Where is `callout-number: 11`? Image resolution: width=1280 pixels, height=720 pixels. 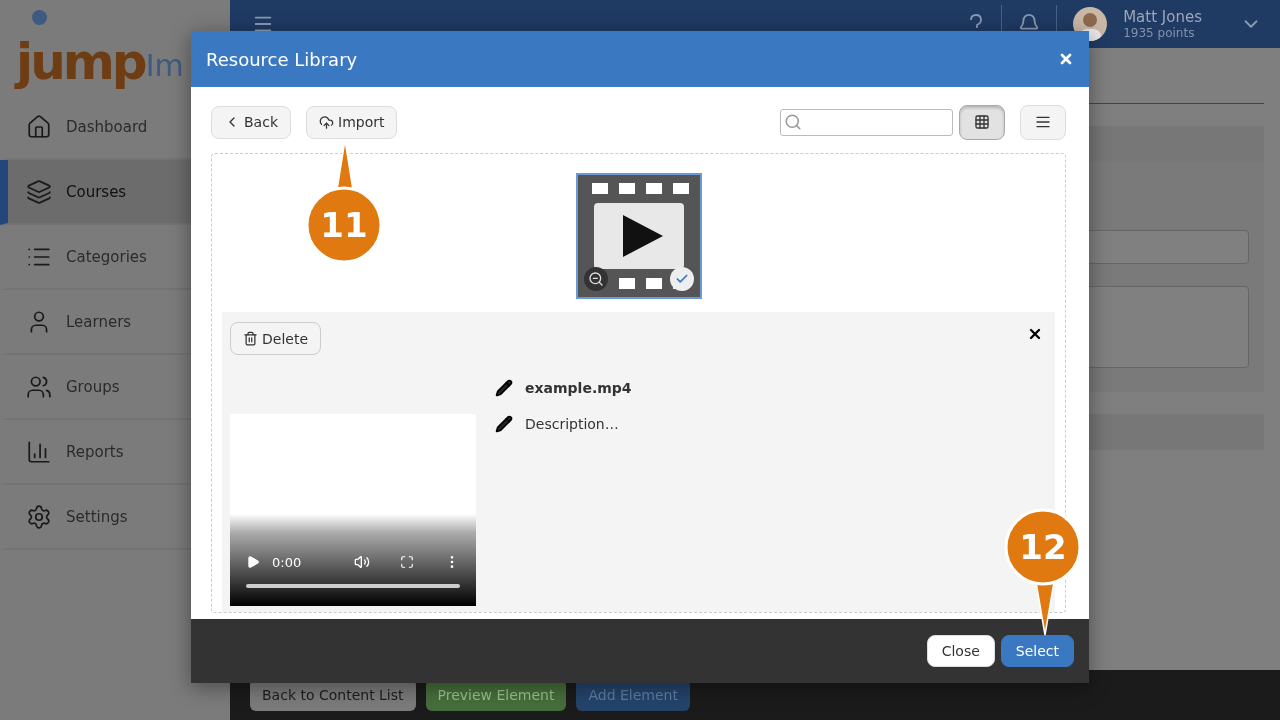
callout-number: 11 is located at coordinates (344, 225).